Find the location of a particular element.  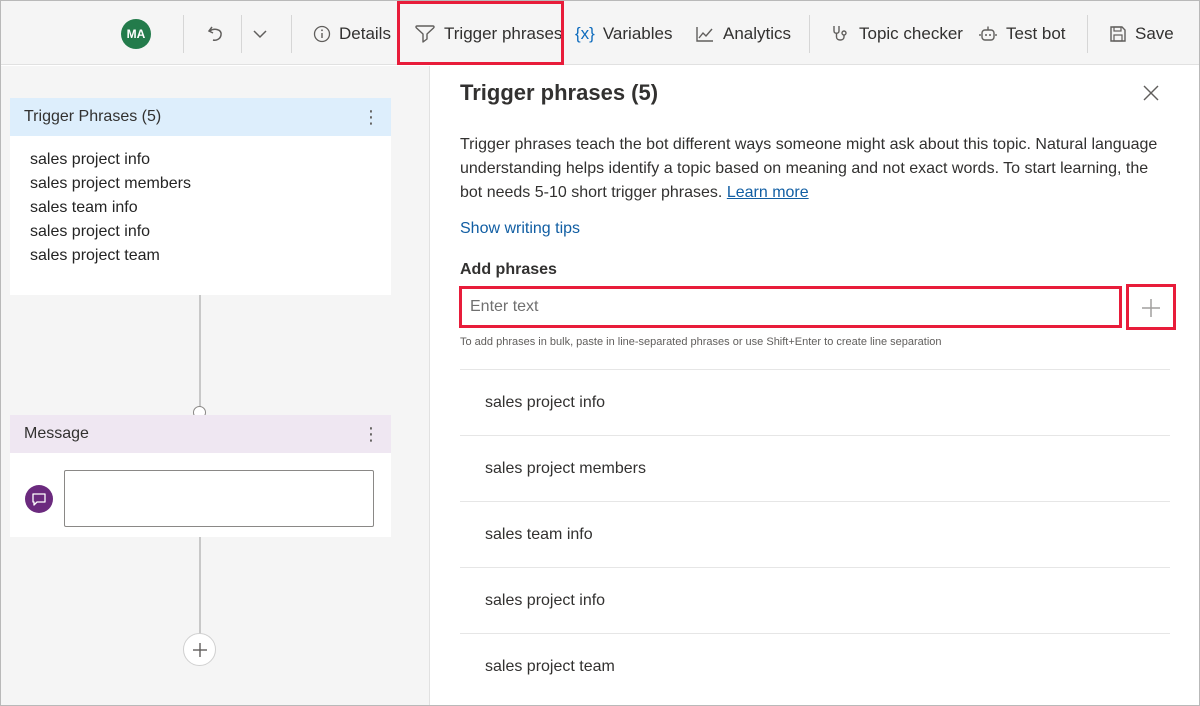

undo-icon is located at coordinates (214, 33).